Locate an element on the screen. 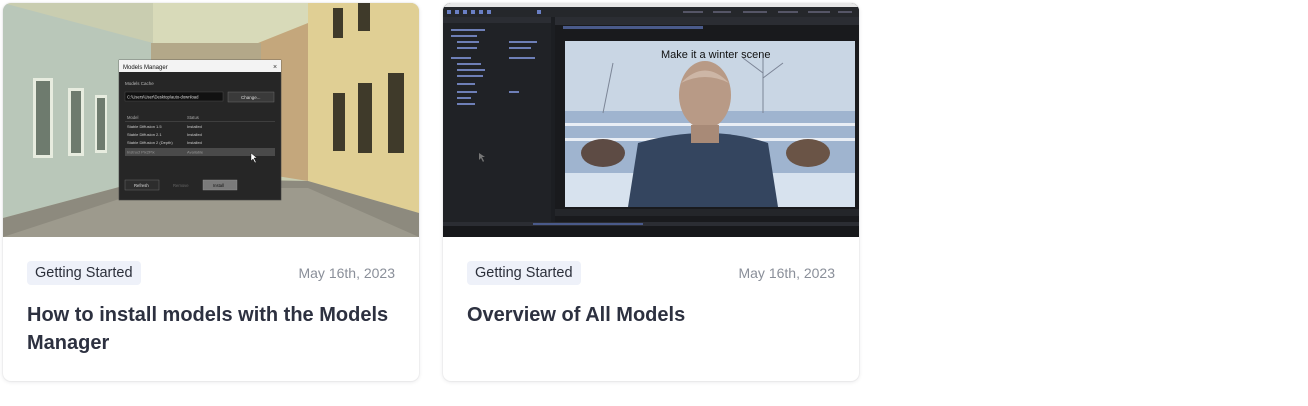  svg-text: Stable Diffusion 2.1 is located at coordinates (144, 134).